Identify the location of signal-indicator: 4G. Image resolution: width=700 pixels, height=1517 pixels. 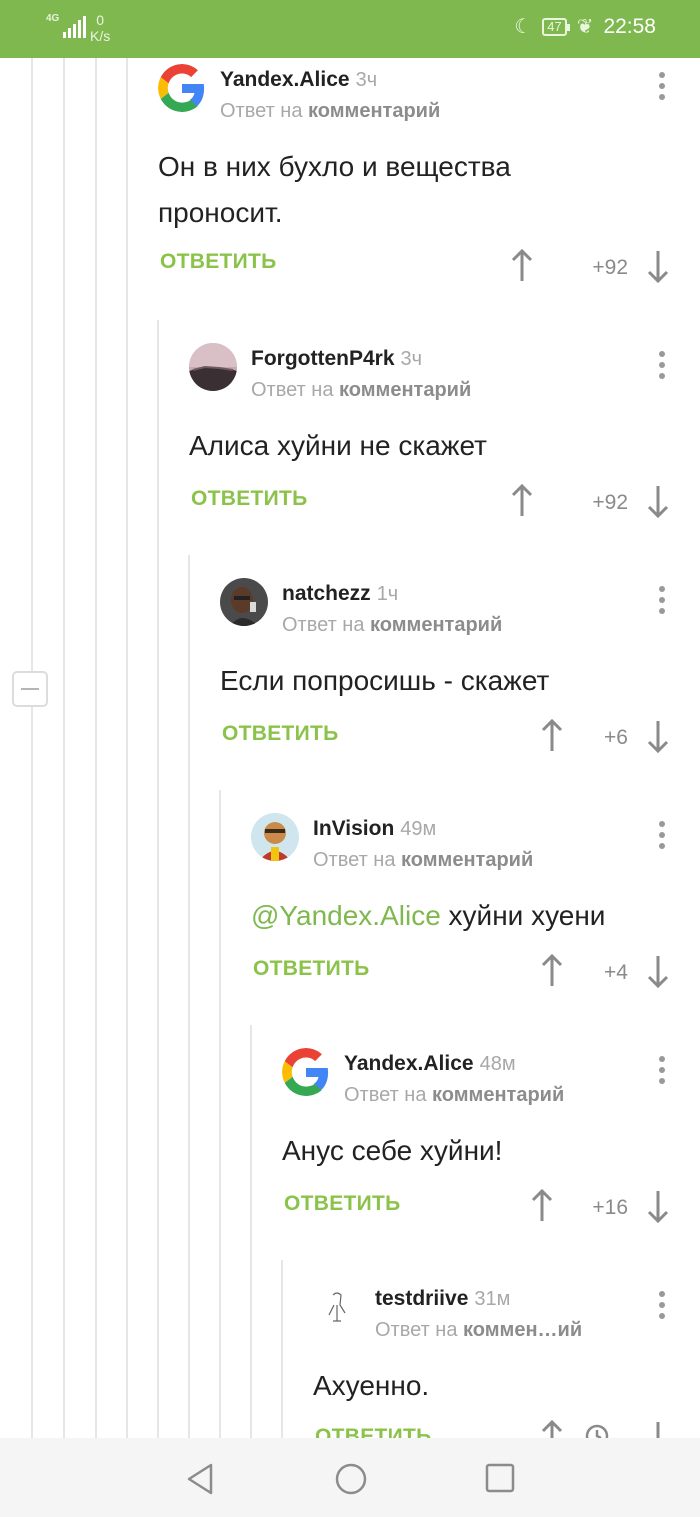
(66, 25).